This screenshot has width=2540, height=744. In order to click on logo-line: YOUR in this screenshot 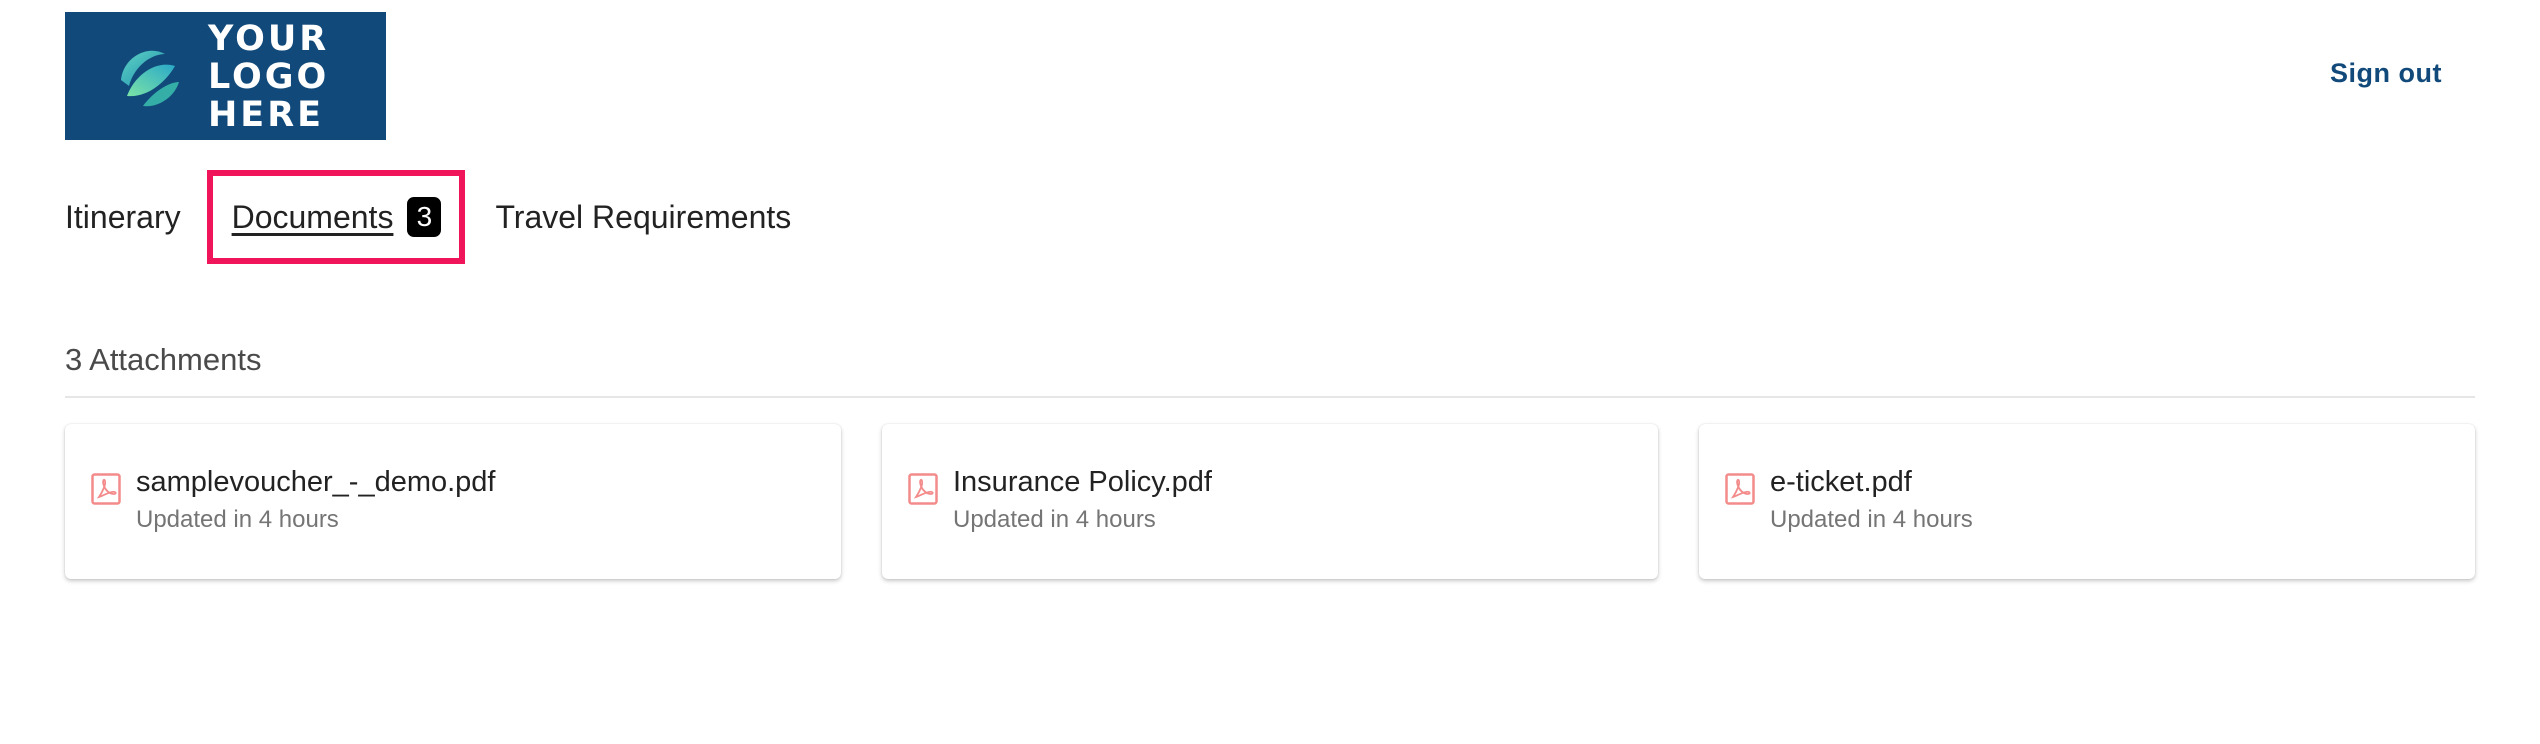, I will do `click(269, 39)`.